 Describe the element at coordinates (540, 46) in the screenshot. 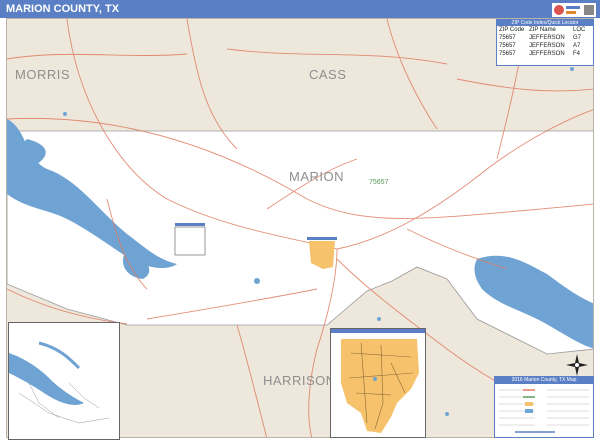

I see `table-row: 75657 JEFFERSON A7` at that location.